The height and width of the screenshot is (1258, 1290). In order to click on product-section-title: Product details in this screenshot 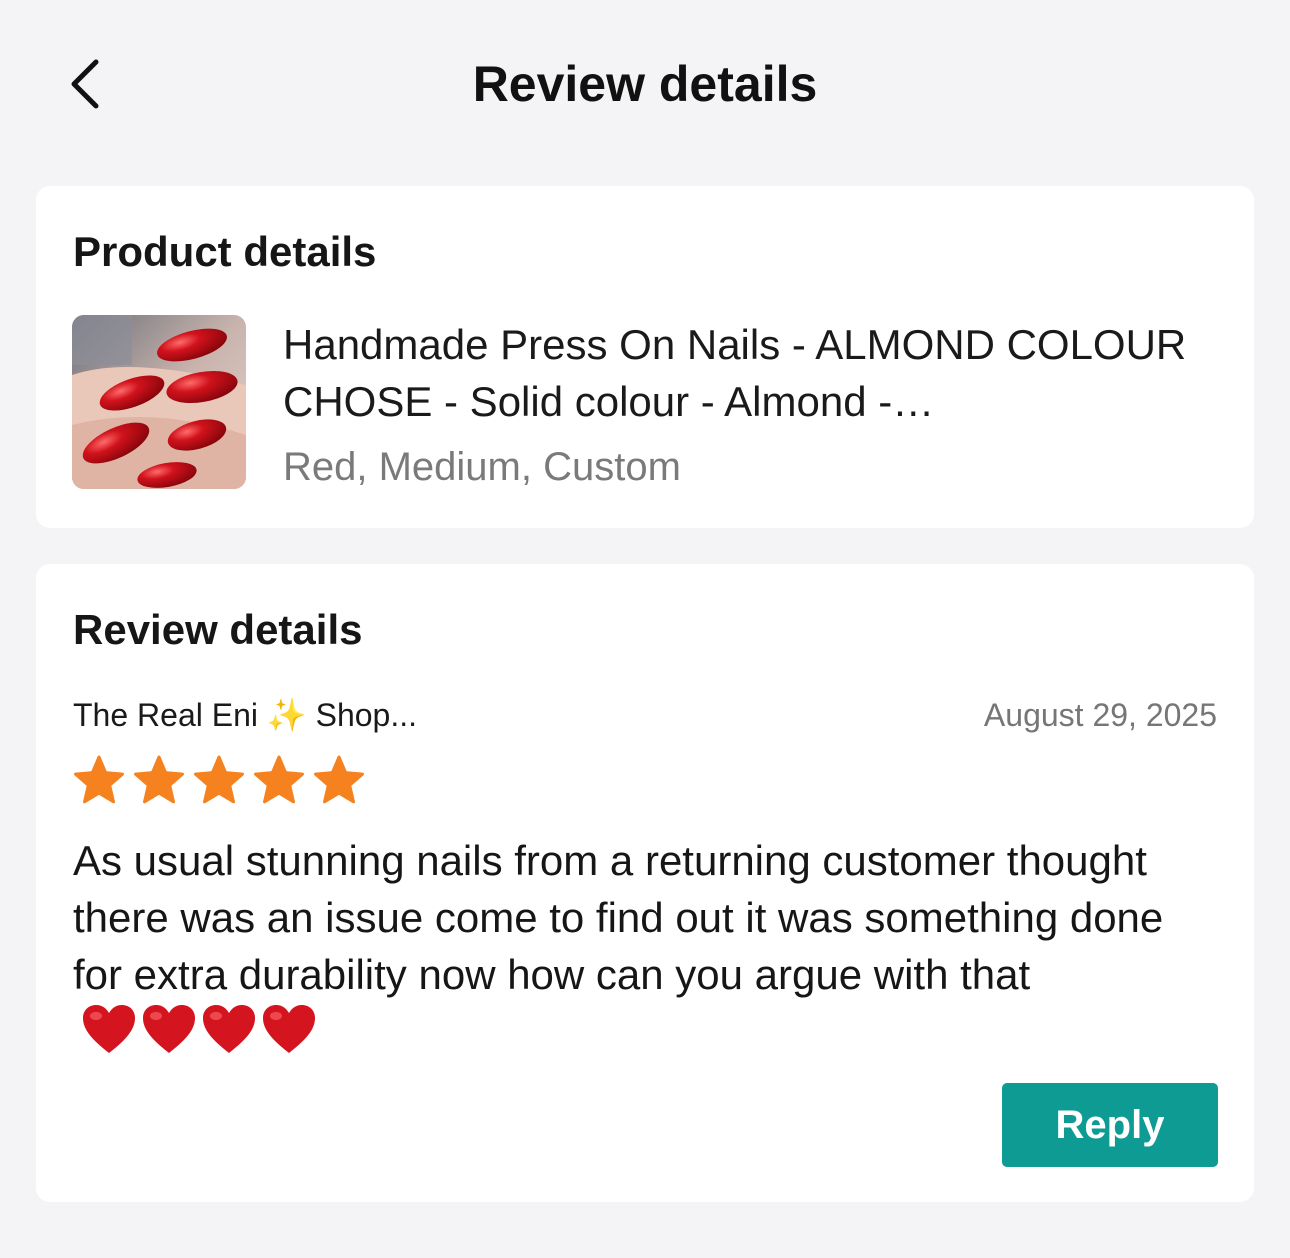, I will do `click(225, 251)`.